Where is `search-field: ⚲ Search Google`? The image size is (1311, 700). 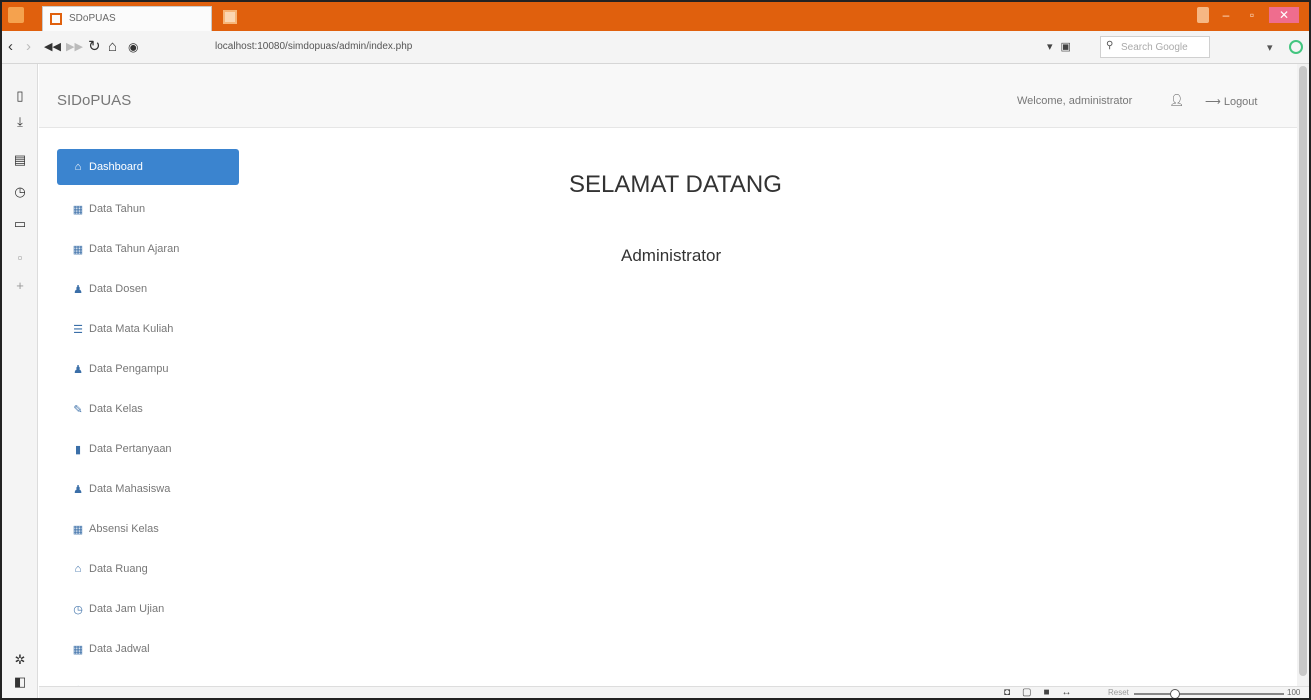
search-field: ⚲ Search Google is located at coordinates (1155, 47).